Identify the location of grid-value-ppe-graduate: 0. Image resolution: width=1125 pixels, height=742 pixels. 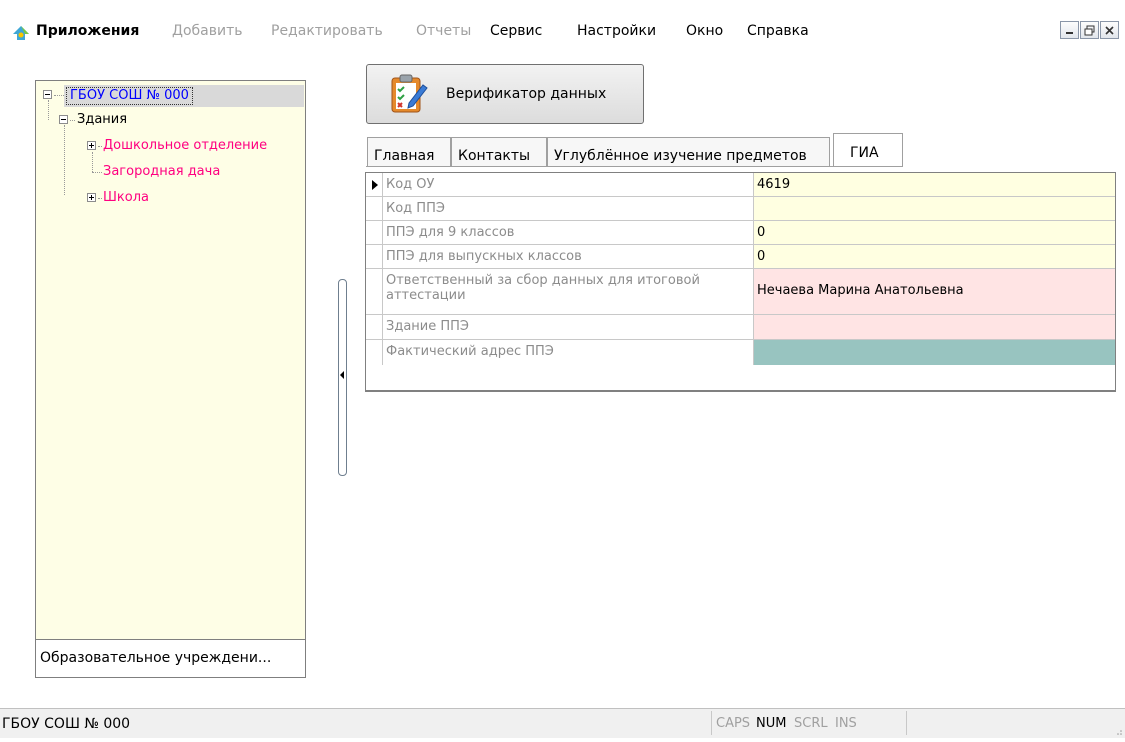
(934, 256).